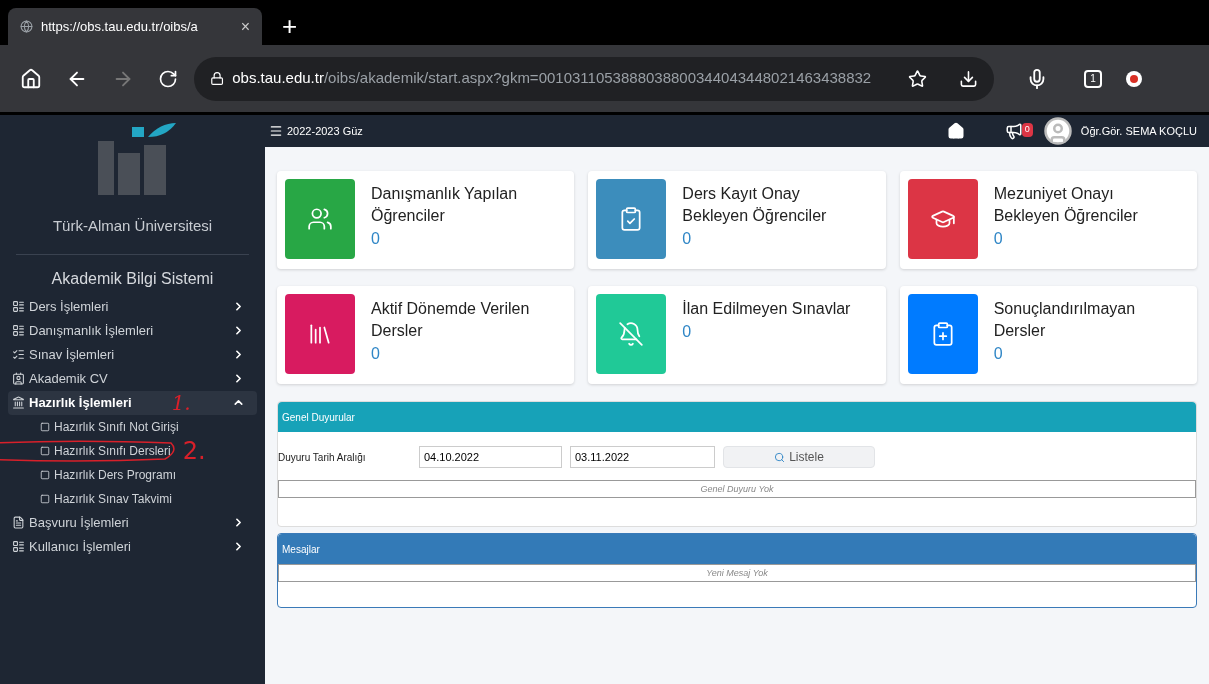 Image resolution: width=1209 pixels, height=684 pixels. Describe the element at coordinates (132, 278) in the screenshot. I see `system-title: Akademik Bilgi Sistemi` at that location.